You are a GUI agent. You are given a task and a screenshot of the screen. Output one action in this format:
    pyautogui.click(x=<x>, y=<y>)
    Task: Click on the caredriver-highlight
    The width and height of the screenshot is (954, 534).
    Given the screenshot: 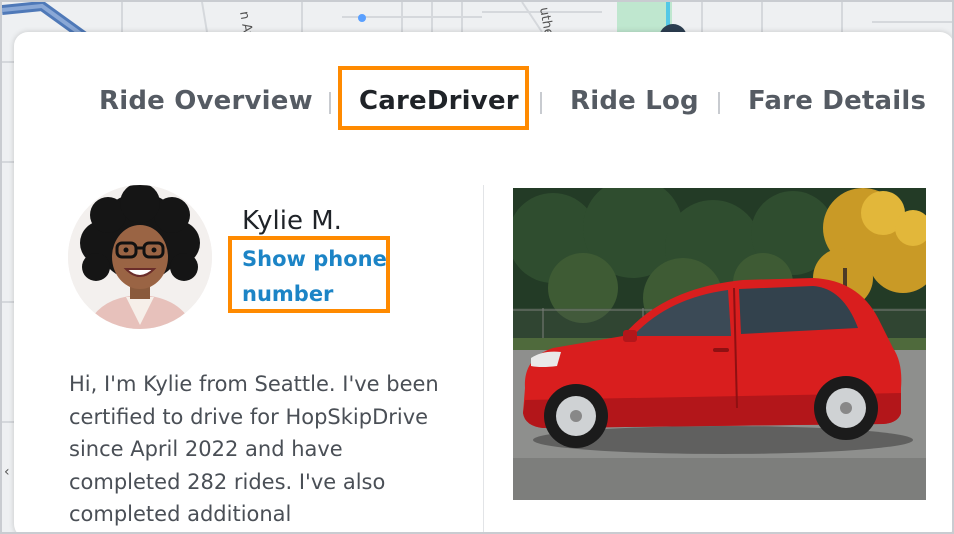 What is the action you would take?
    pyautogui.click(x=433, y=98)
    